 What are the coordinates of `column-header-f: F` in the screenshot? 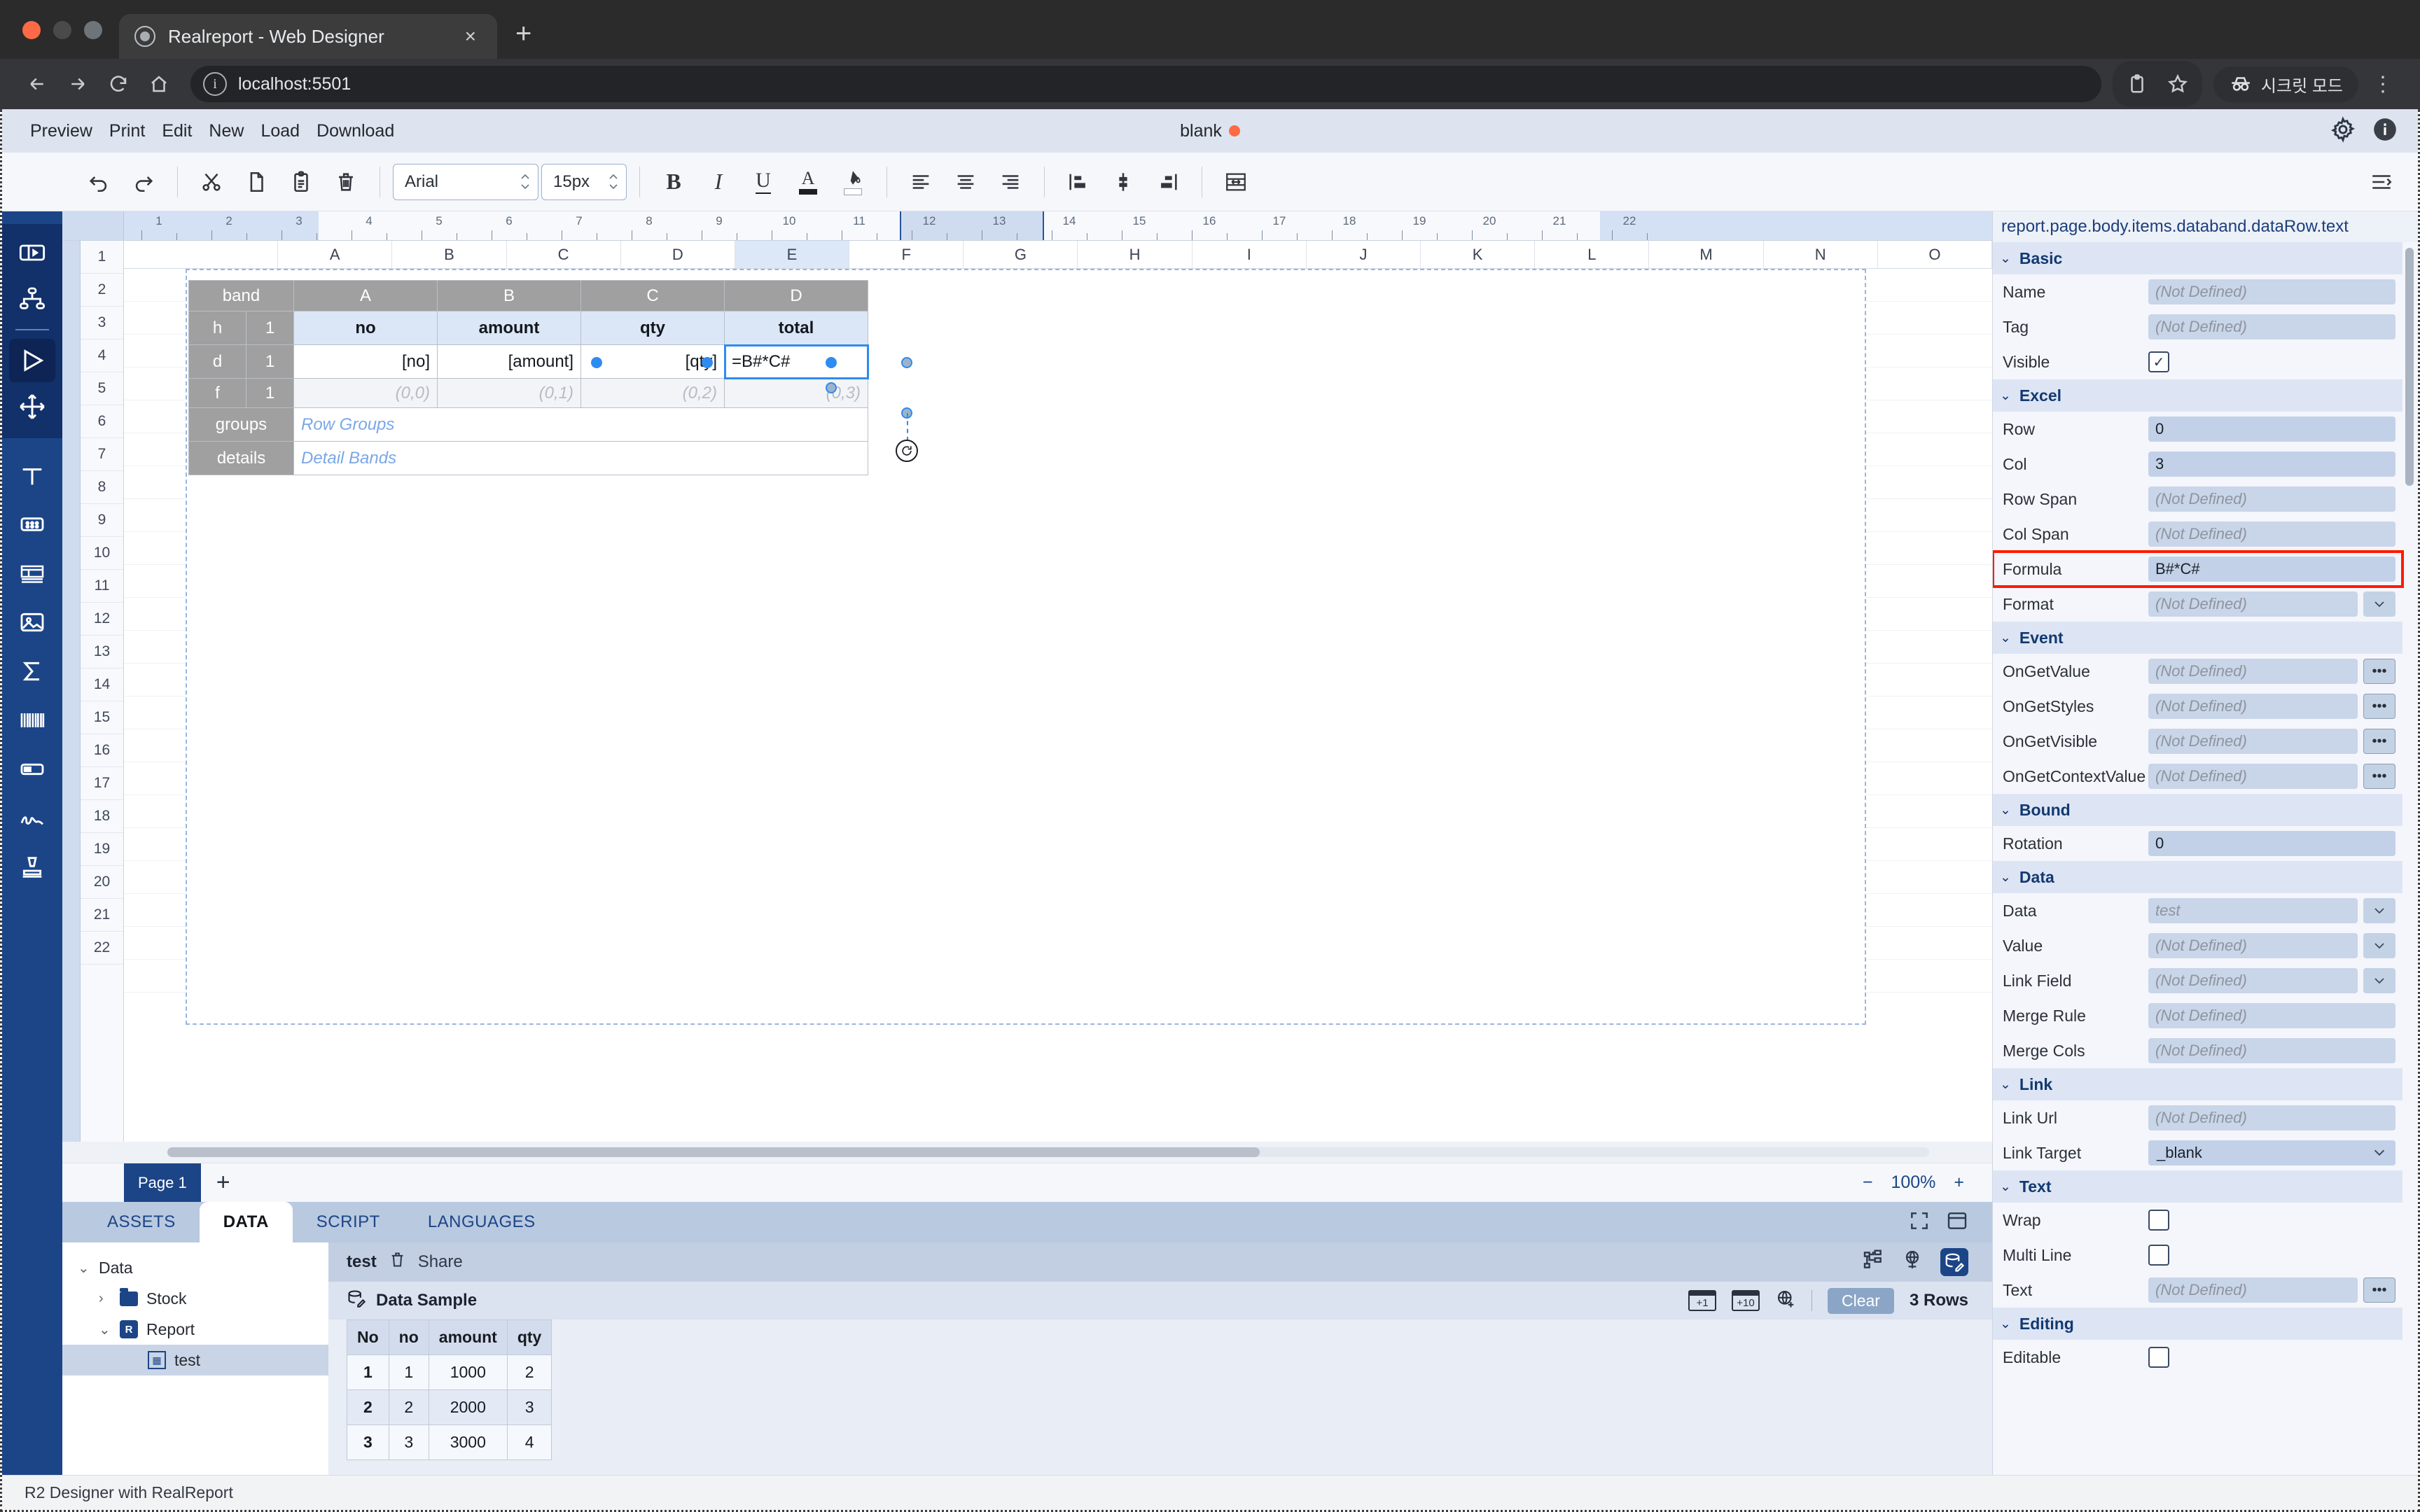 It's located at (906, 254).